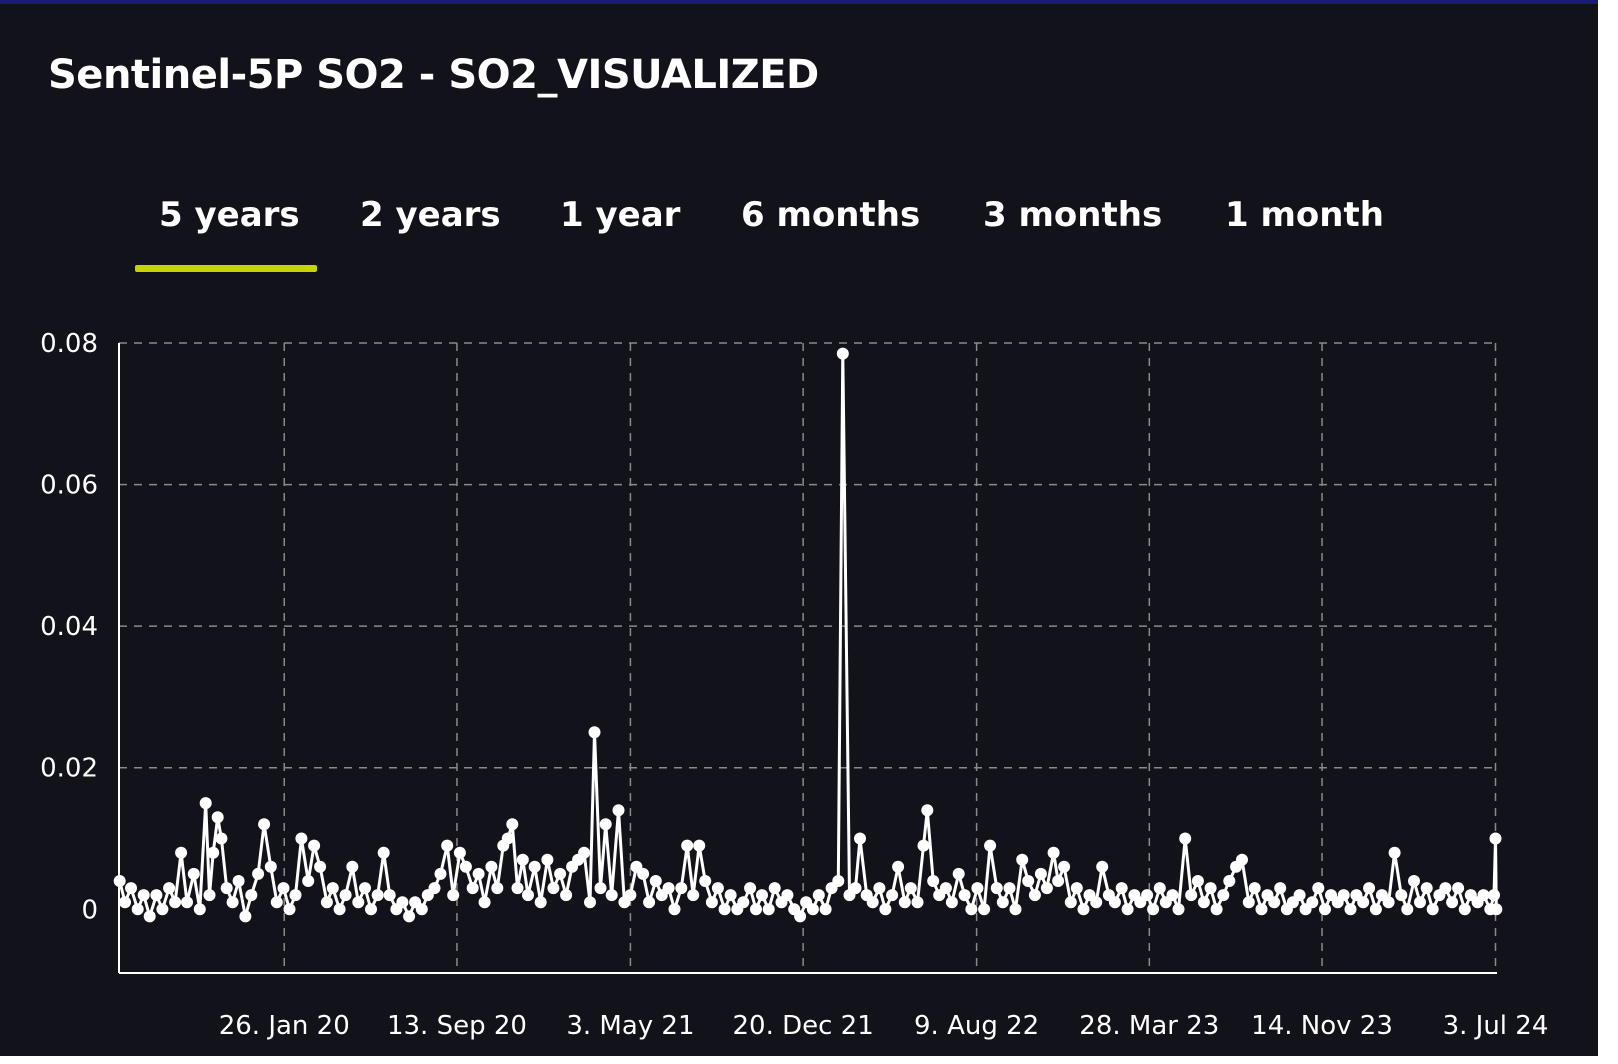  I want to click on x-tick-label: 14. Nov 23, so click(1322, 1026).